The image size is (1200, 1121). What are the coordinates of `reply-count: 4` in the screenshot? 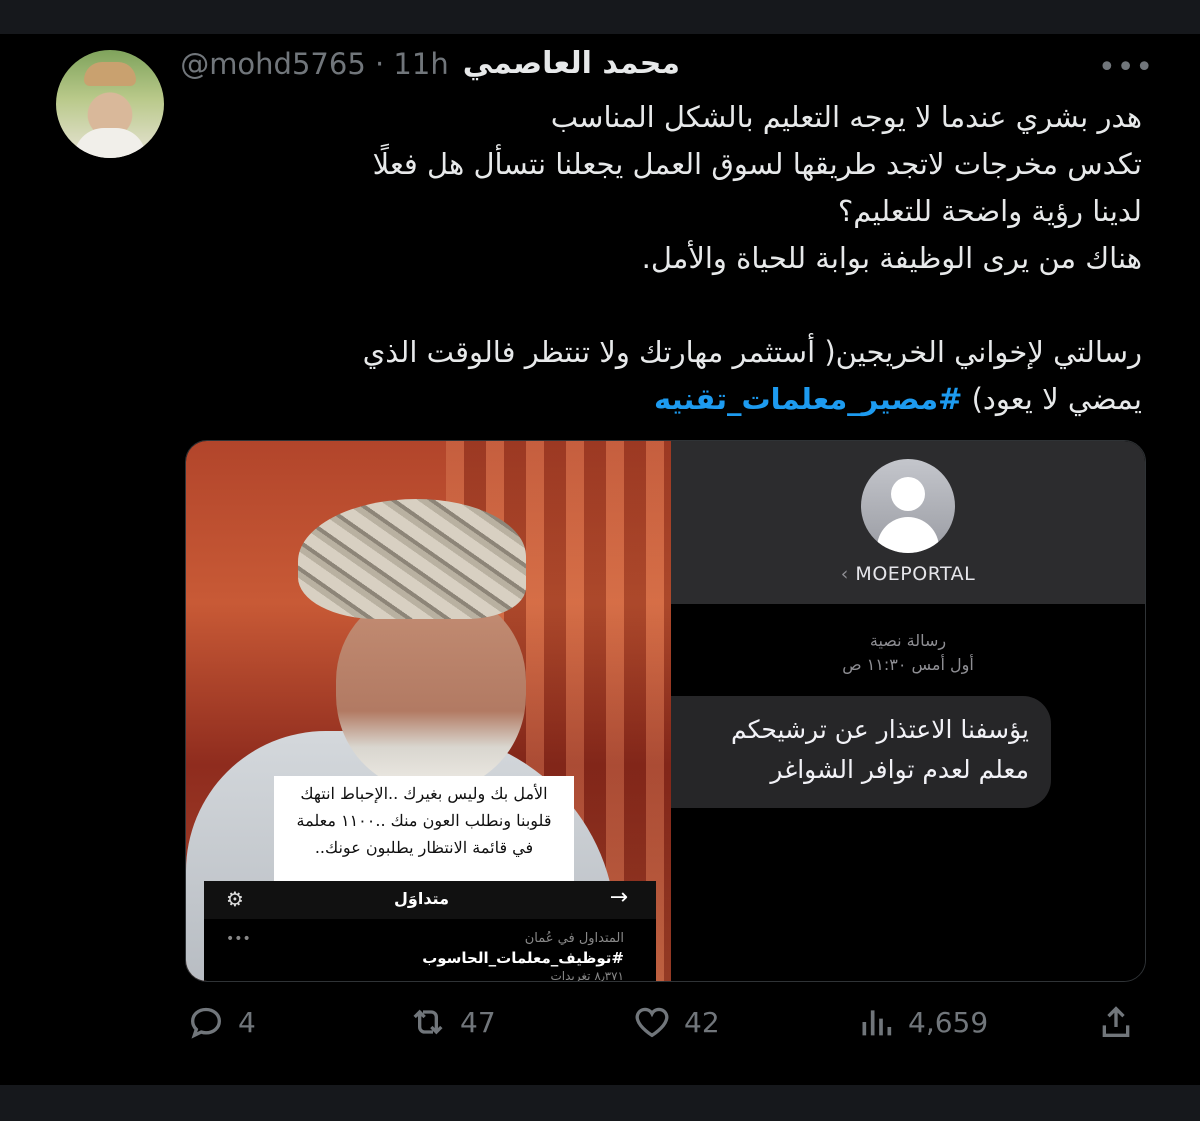 It's located at (247, 1022).